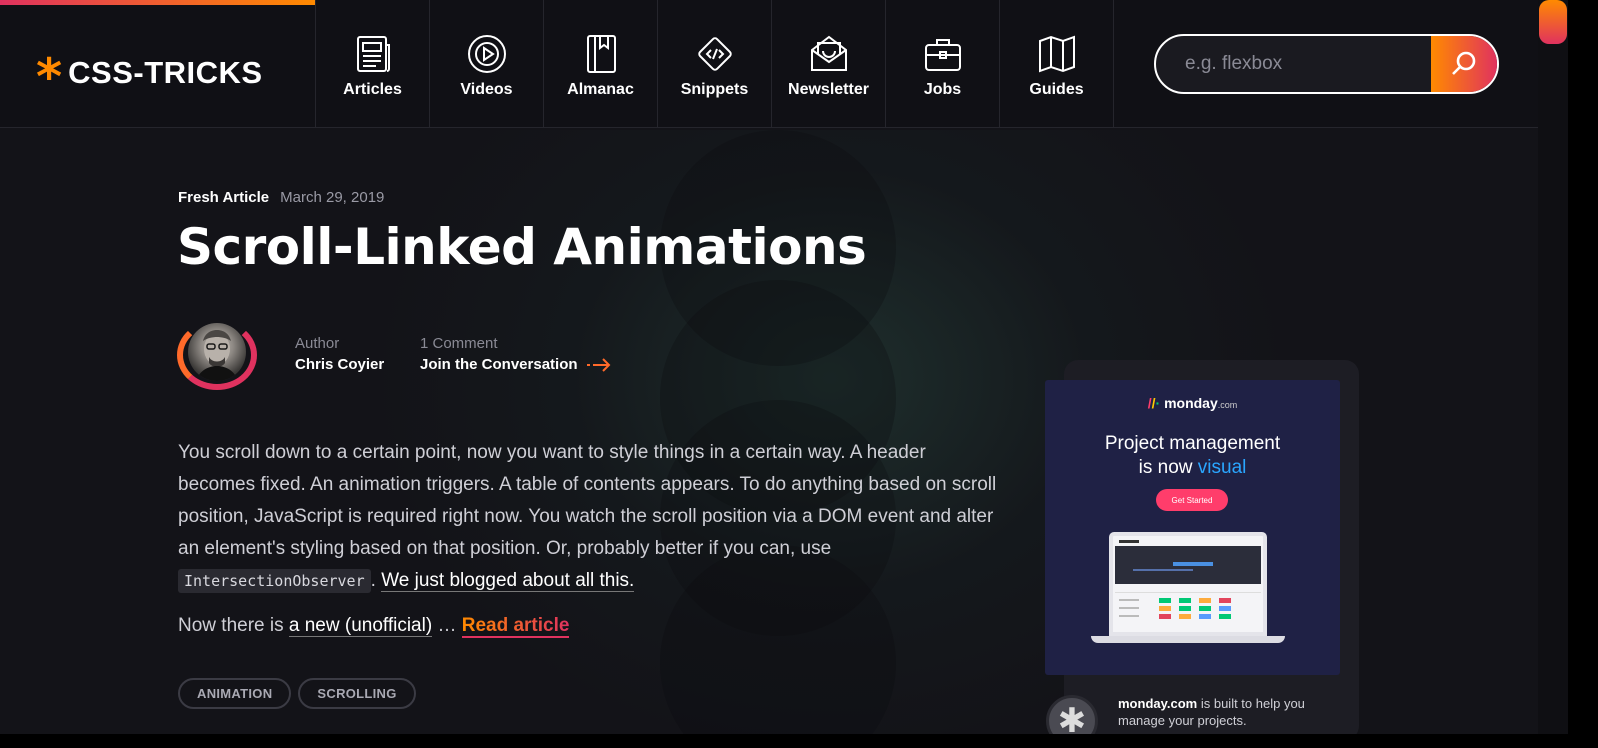  I want to click on ad-brand-logo: //· monday.com, so click(1192, 403).